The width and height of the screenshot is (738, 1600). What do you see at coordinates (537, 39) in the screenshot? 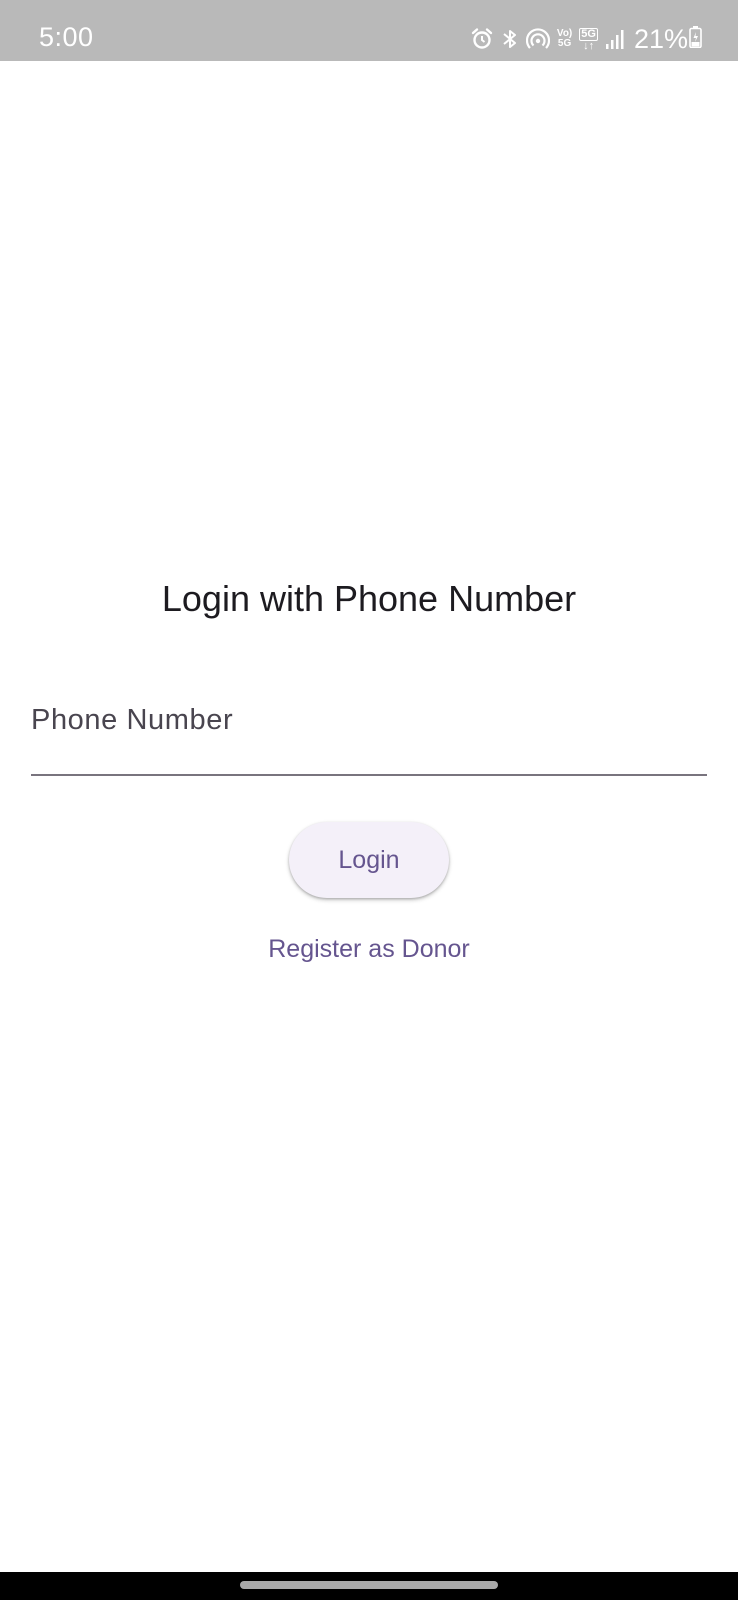
I see `hotspot-icon` at bounding box center [537, 39].